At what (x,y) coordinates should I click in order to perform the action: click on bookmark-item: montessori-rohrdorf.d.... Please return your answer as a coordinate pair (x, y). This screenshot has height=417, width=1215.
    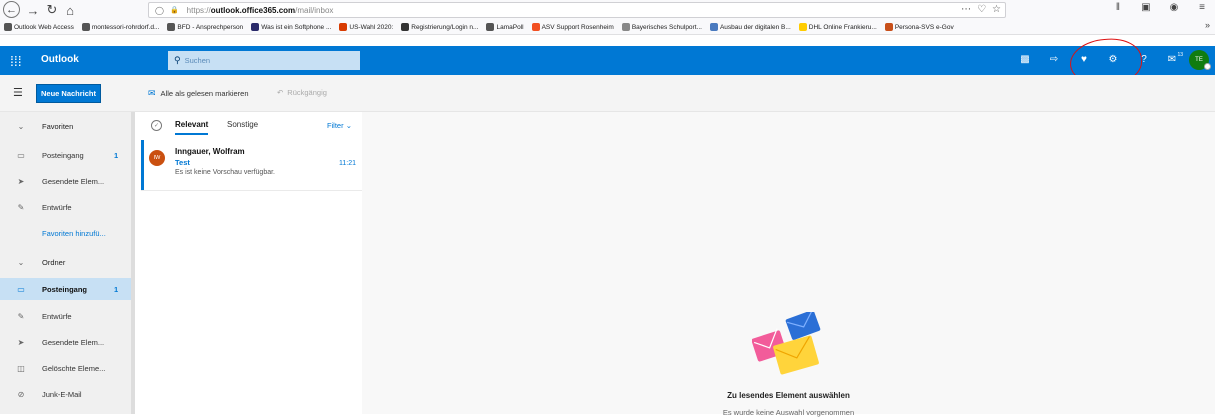
    Looking at the image, I should click on (121, 27).